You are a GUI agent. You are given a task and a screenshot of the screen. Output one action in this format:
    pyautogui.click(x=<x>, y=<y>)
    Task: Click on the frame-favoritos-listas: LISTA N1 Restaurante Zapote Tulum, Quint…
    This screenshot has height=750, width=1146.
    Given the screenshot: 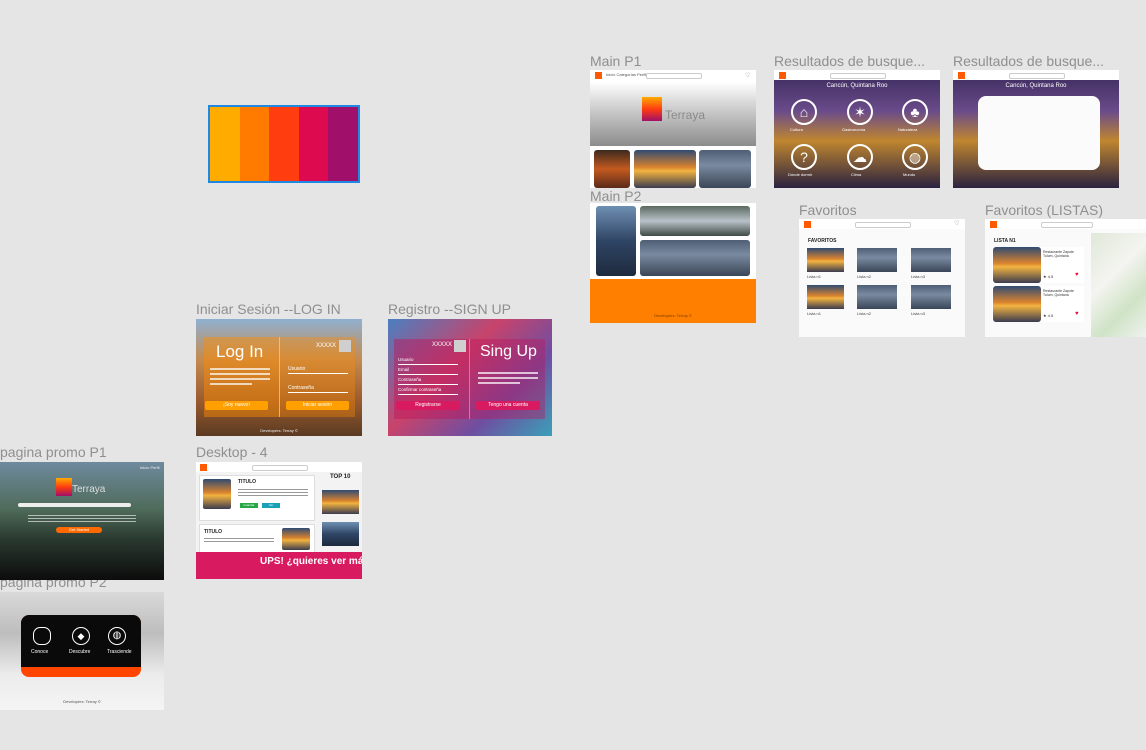 What is the action you would take?
    pyautogui.click(x=1065, y=278)
    